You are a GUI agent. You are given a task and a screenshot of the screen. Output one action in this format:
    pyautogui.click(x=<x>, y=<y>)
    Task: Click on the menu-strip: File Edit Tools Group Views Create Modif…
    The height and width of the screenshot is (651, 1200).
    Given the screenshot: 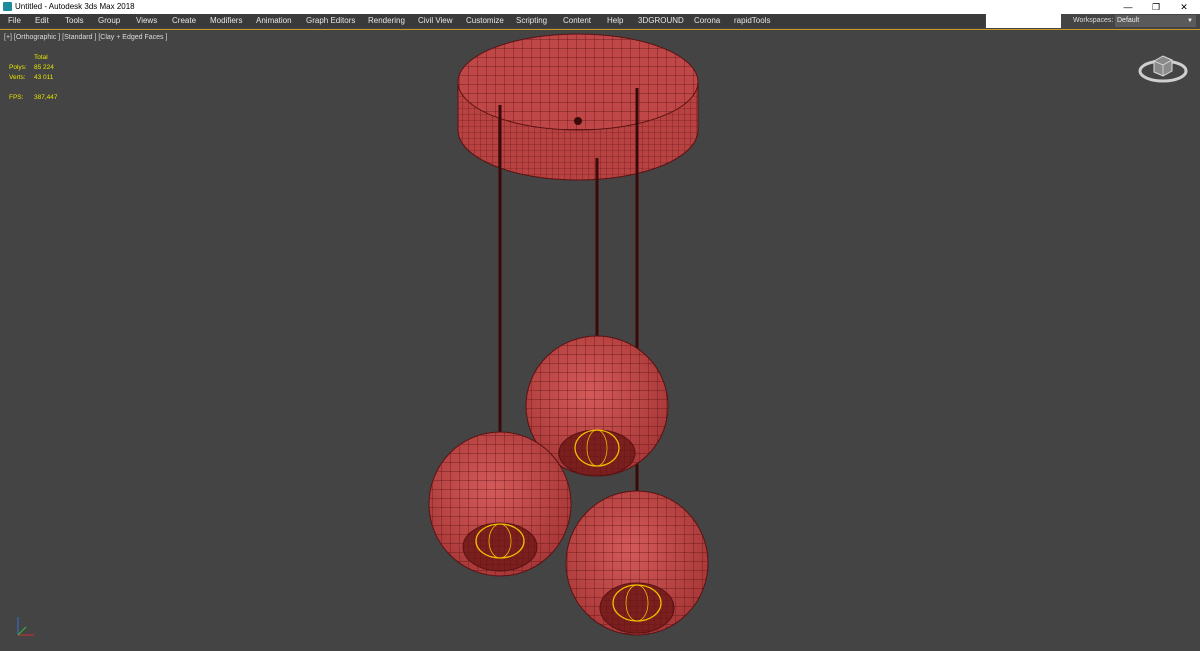 What is the action you would take?
    pyautogui.click(x=492, y=21)
    